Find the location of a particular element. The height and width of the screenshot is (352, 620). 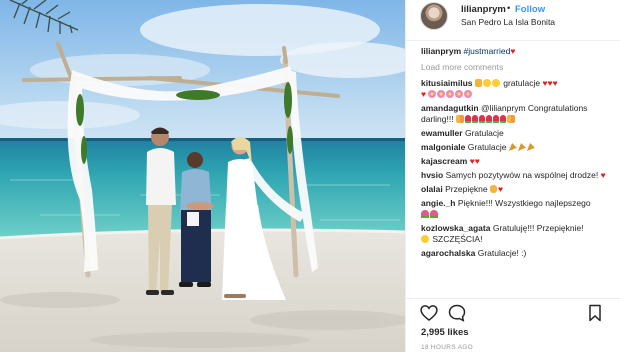

comment-text: Przepiękne is located at coordinates (466, 189).